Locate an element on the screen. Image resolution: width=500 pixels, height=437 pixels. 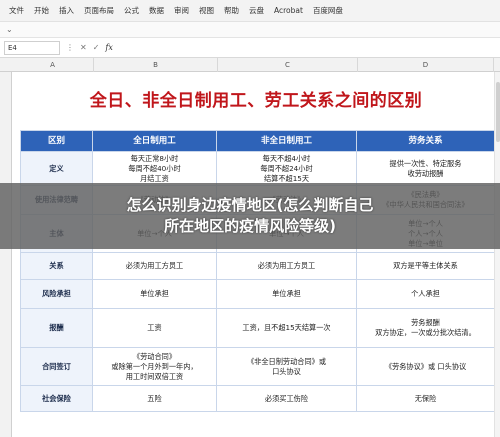
row-header-strip is located at coordinates (6, 254).